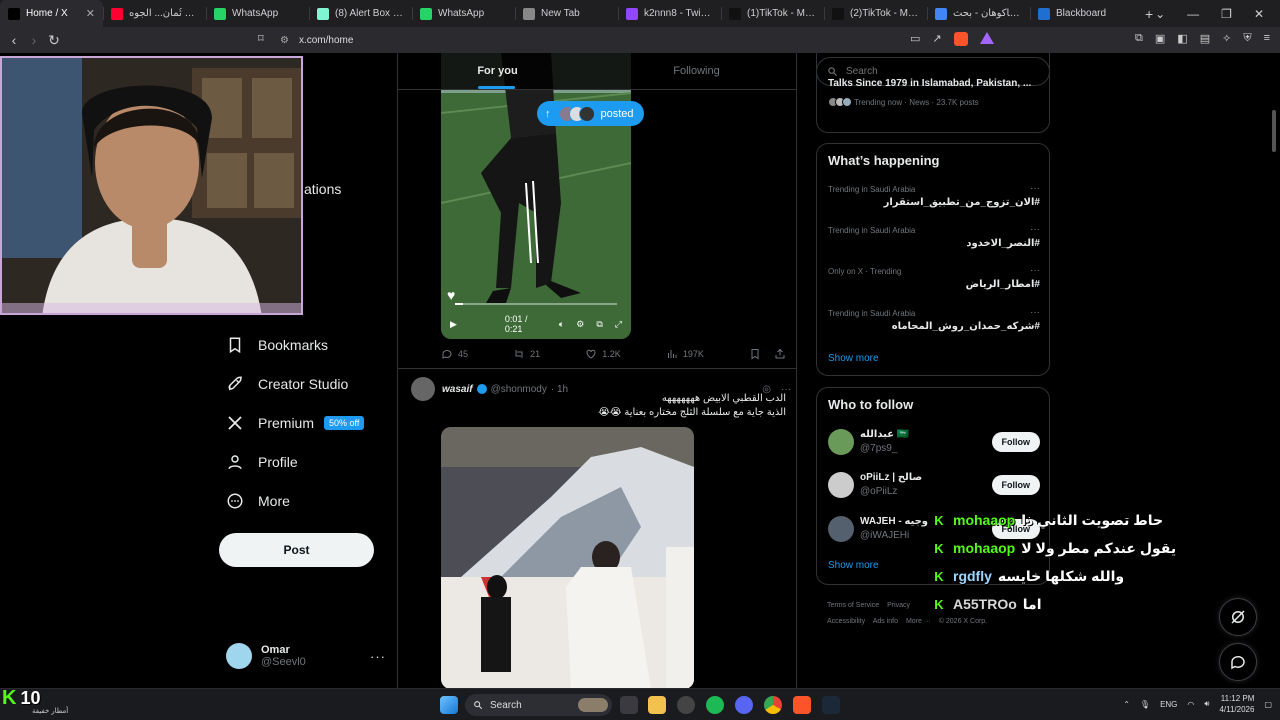  Describe the element at coordinates (262, 462) in the screenshot. I see `nav-item-profile: Profile` at that location.